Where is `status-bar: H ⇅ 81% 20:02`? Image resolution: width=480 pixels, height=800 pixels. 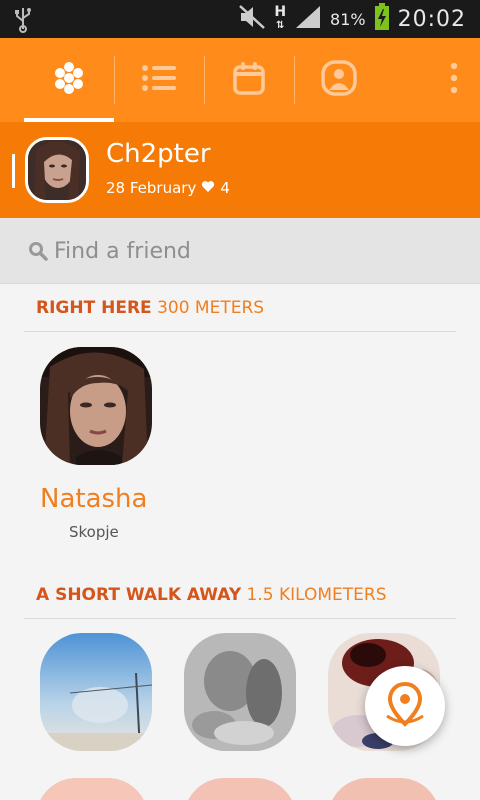 status-bar: H ⇅ 81% 20:02 is located at coordinates (240, 19).